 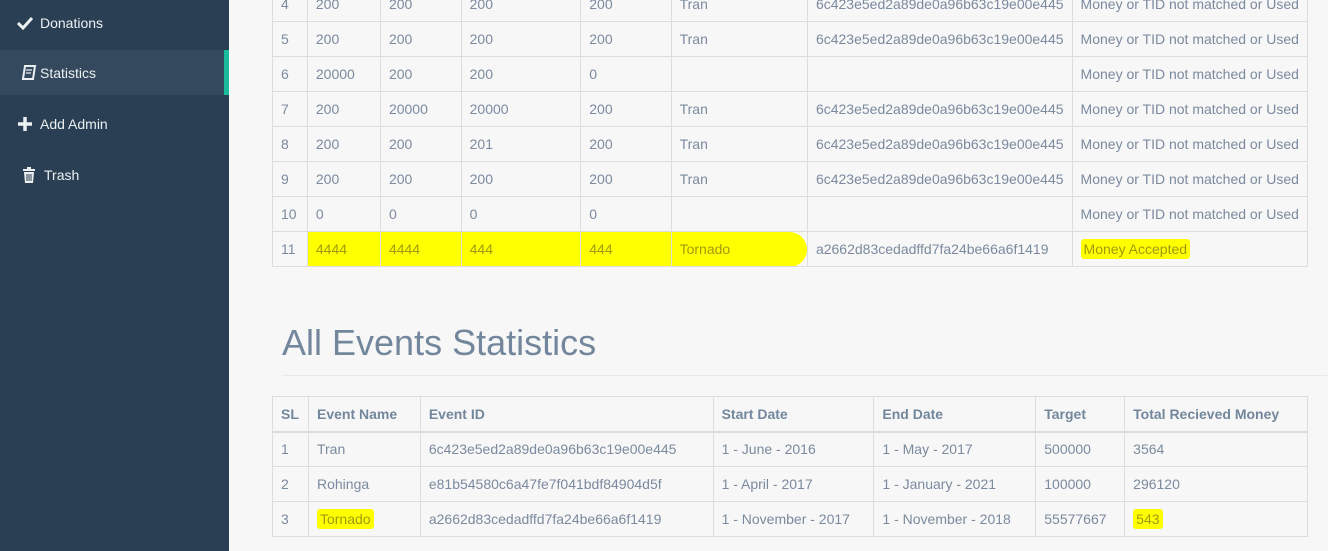 I want to click on table-cell: Money Accepted, so click(x=1190, y=249).